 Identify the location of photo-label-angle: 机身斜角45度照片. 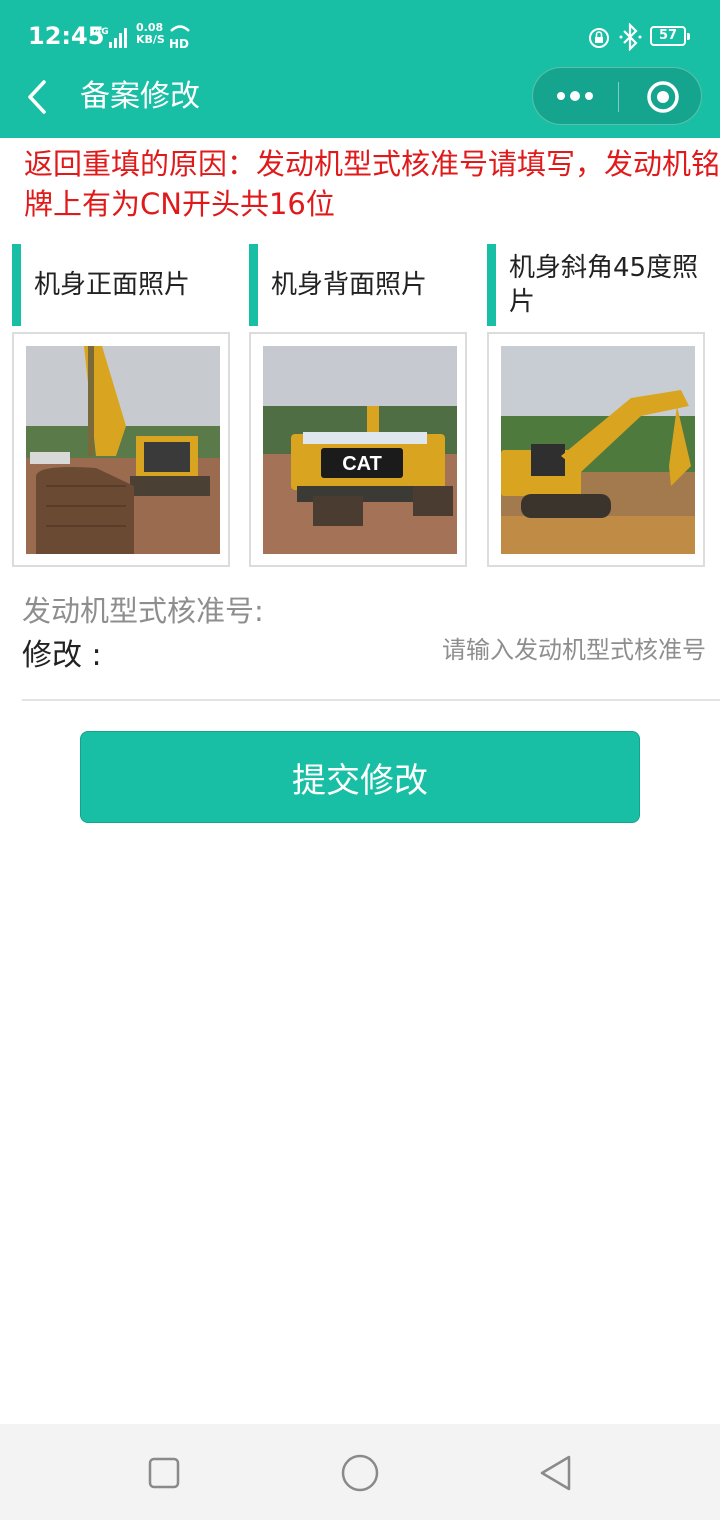
(596, 285).